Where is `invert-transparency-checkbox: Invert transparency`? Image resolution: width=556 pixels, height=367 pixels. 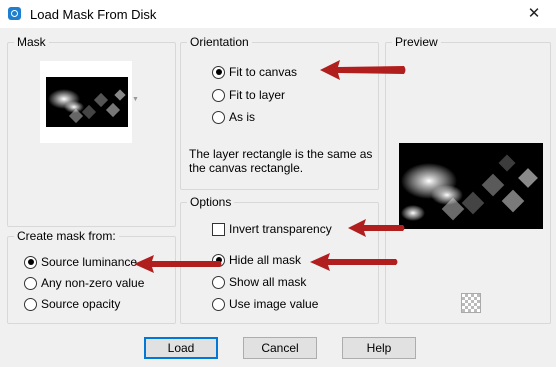
invert-transparency-checkbox: Invert transparency is located at coordinates (272, 229).